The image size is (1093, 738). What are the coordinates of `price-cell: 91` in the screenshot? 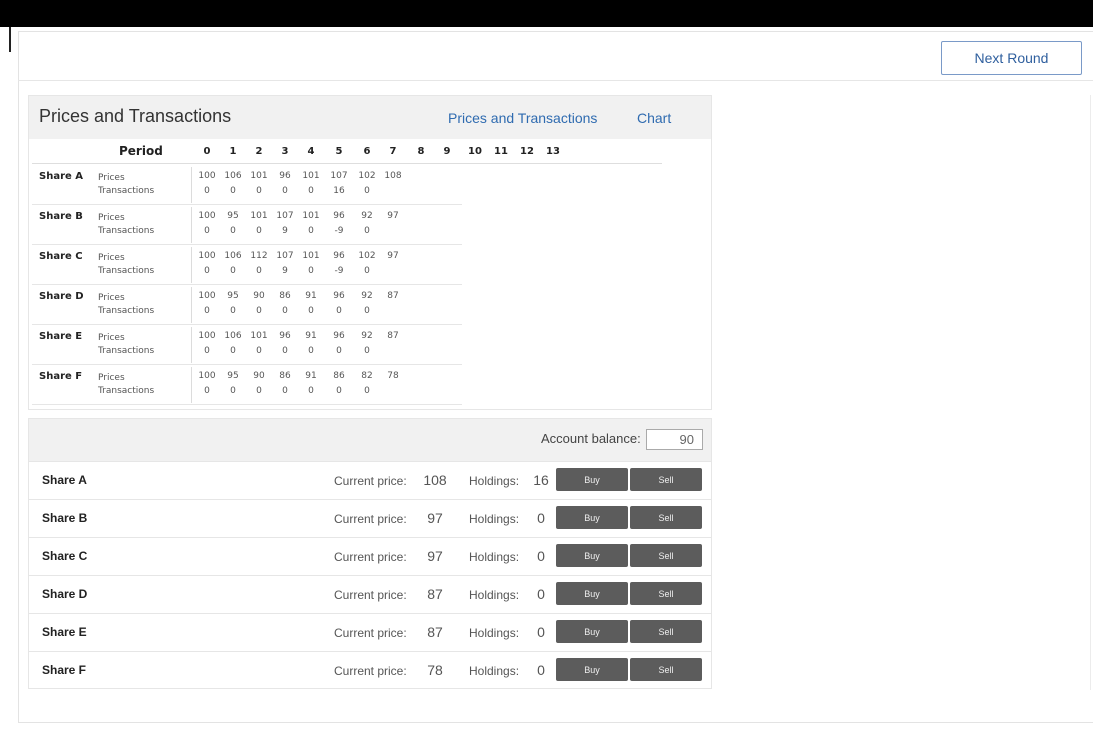 It's located at (311, 376).